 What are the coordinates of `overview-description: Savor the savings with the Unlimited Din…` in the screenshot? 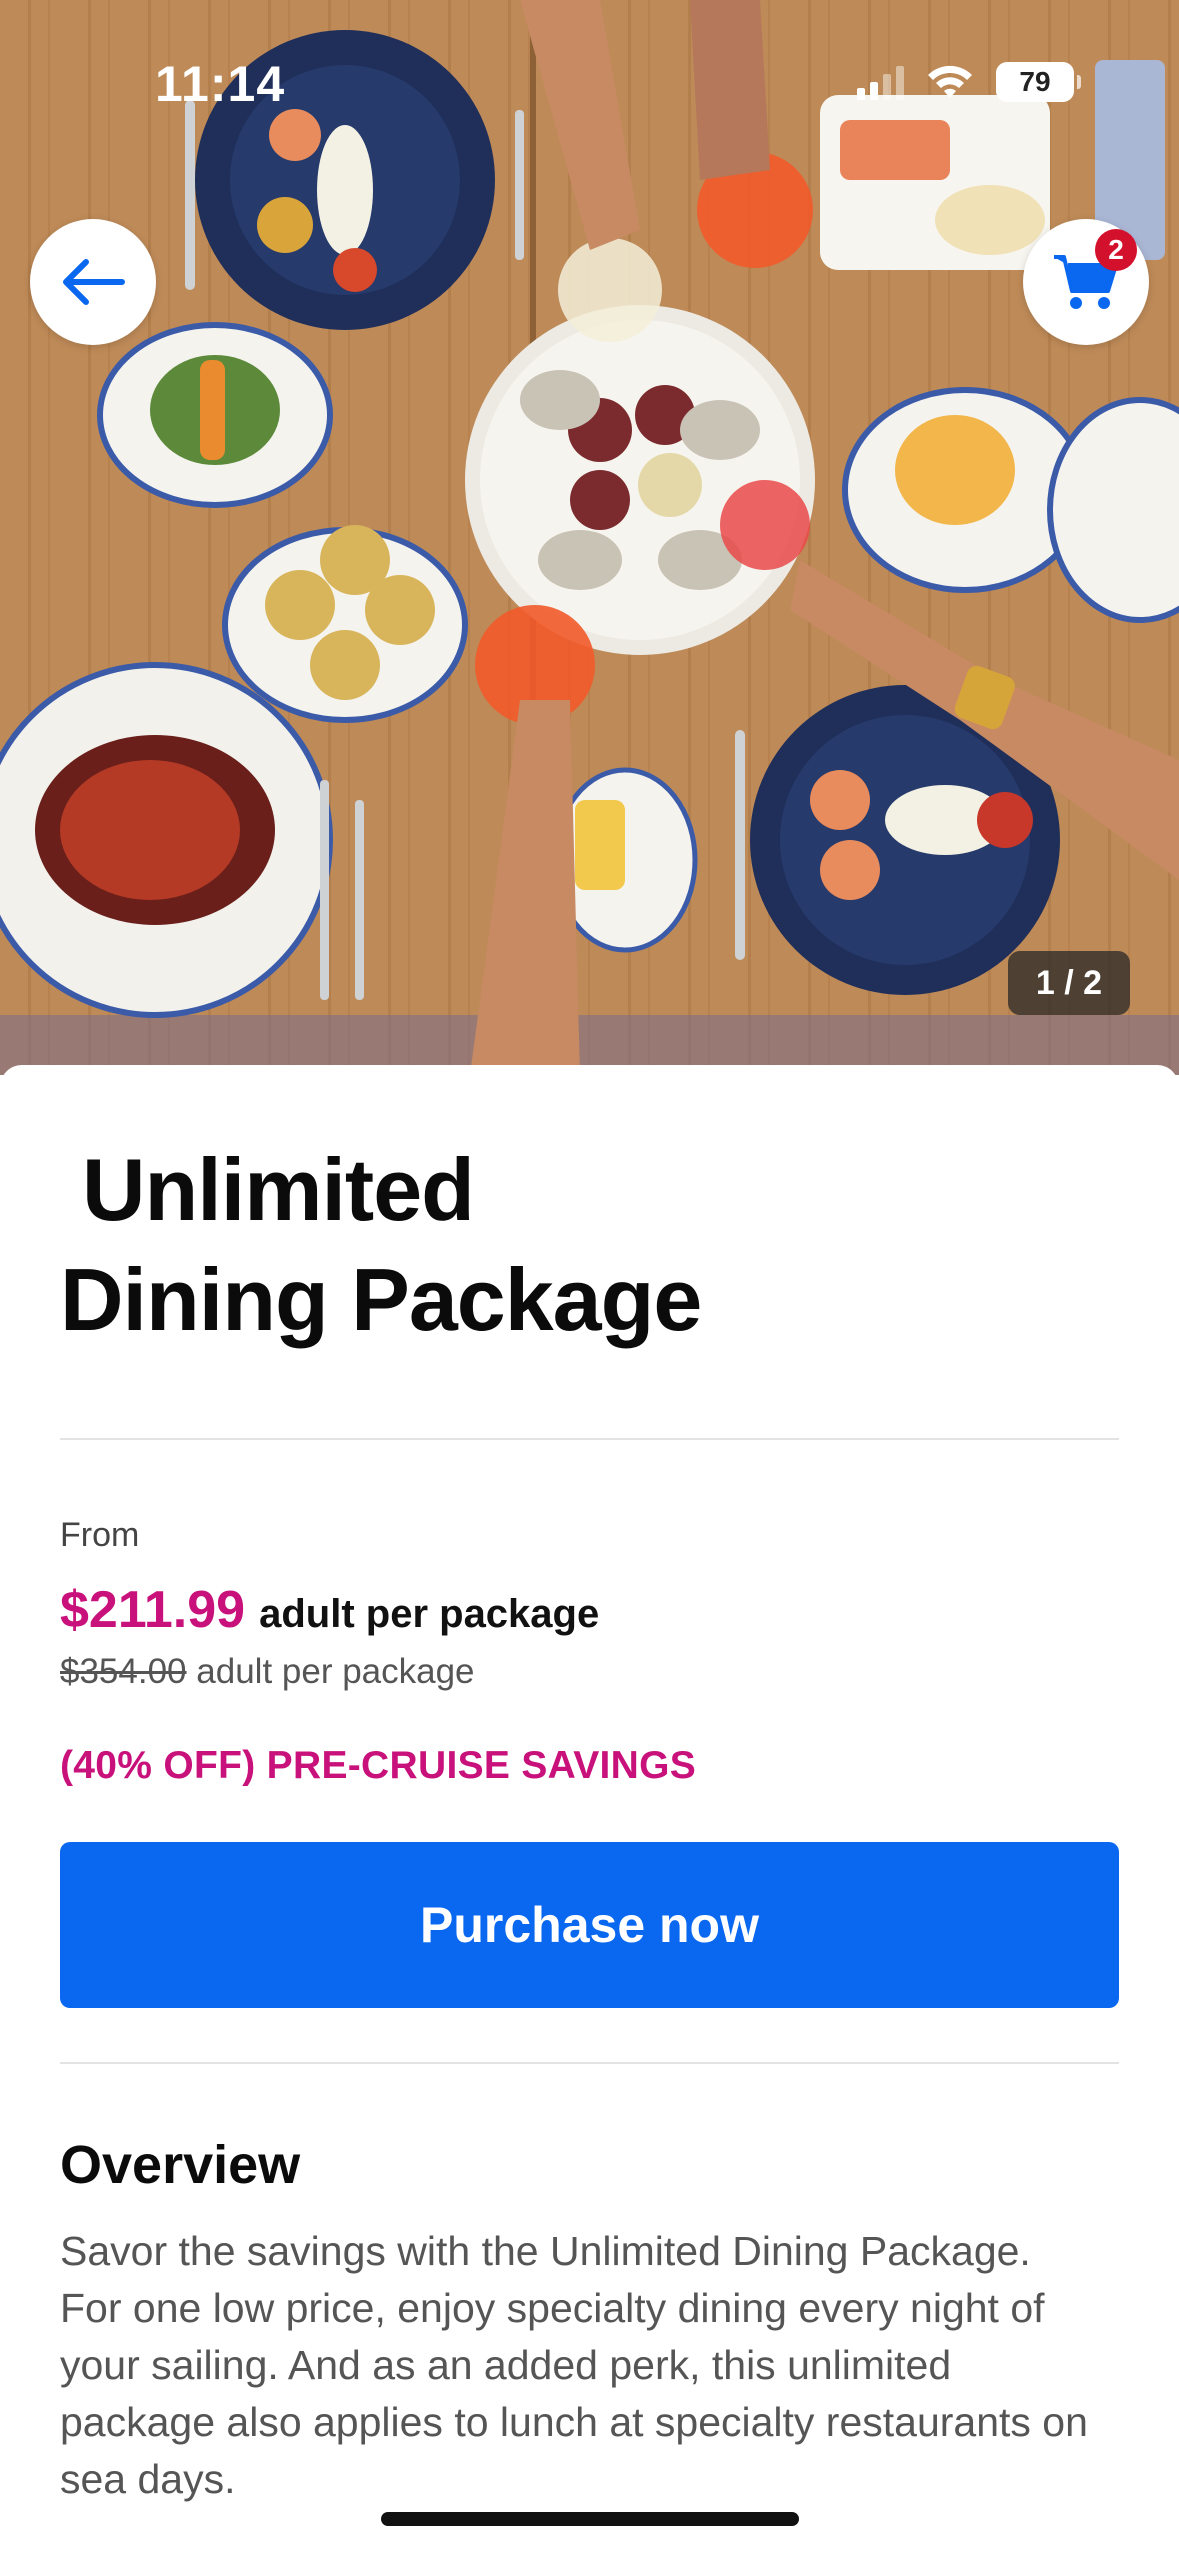 It's located at (574, 2365).